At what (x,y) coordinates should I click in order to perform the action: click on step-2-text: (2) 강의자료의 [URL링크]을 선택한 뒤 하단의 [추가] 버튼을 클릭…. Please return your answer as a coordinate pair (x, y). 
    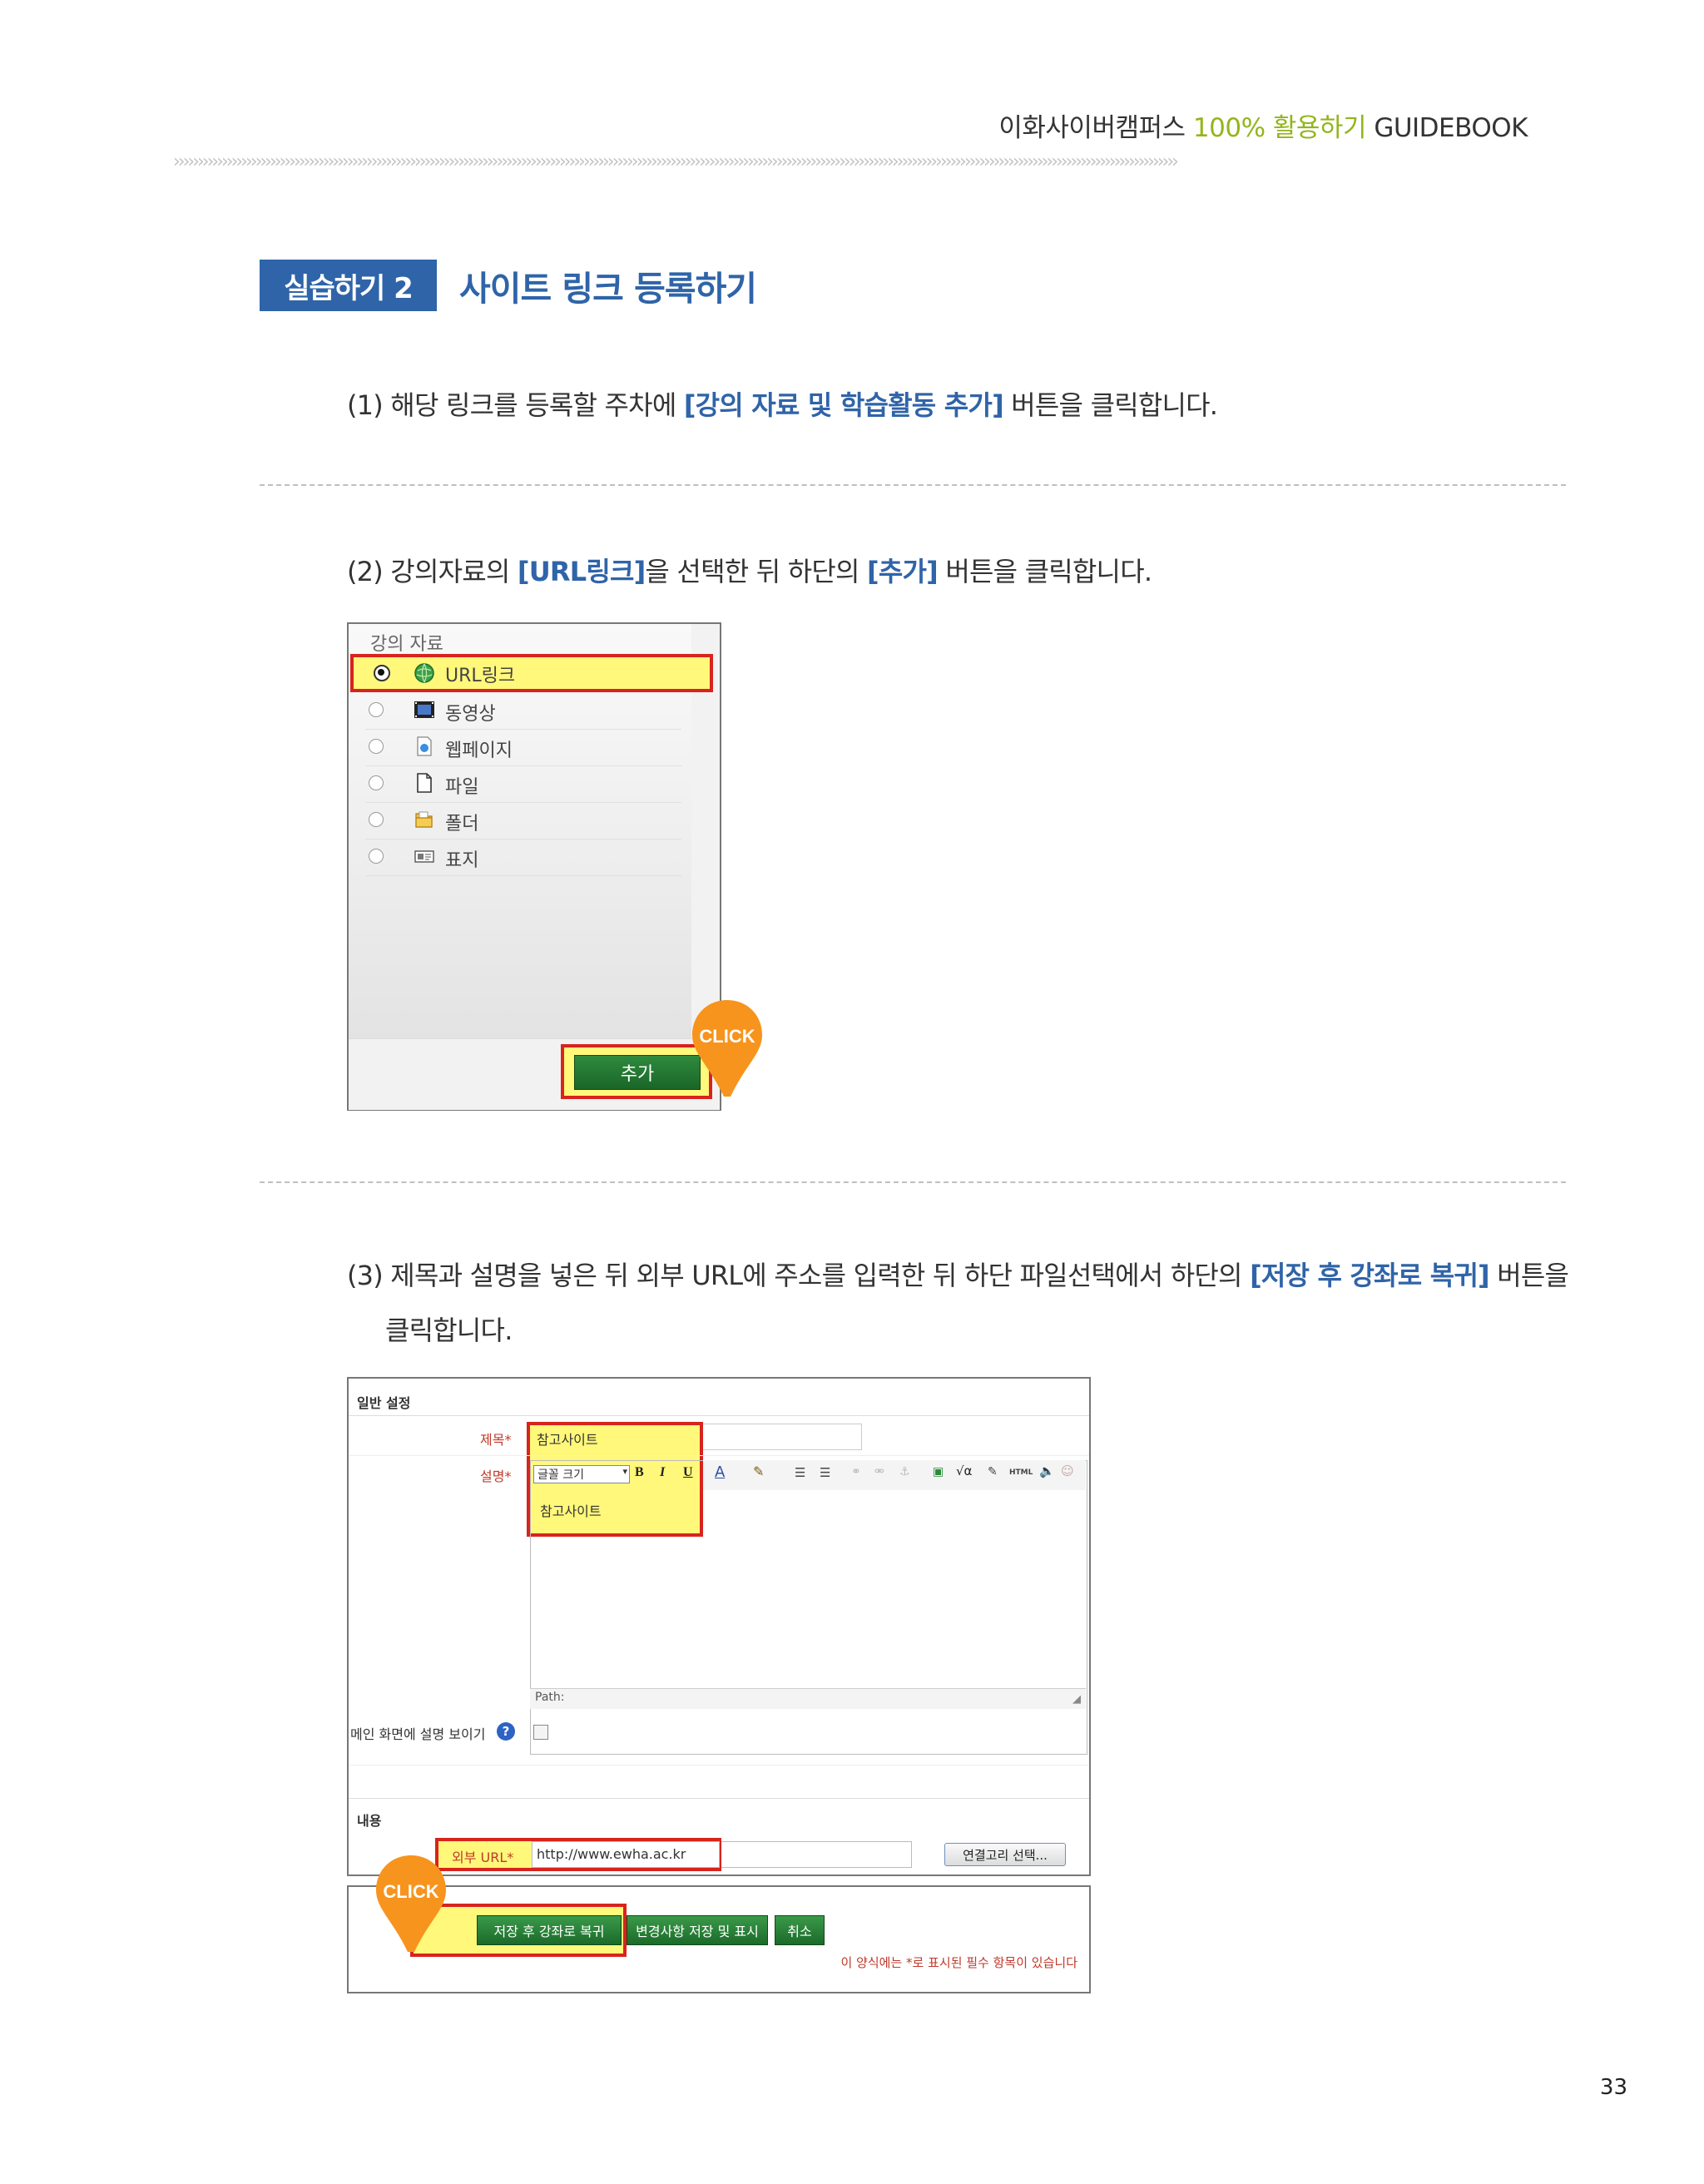
    Looking at the image, I should click on (750, 570).